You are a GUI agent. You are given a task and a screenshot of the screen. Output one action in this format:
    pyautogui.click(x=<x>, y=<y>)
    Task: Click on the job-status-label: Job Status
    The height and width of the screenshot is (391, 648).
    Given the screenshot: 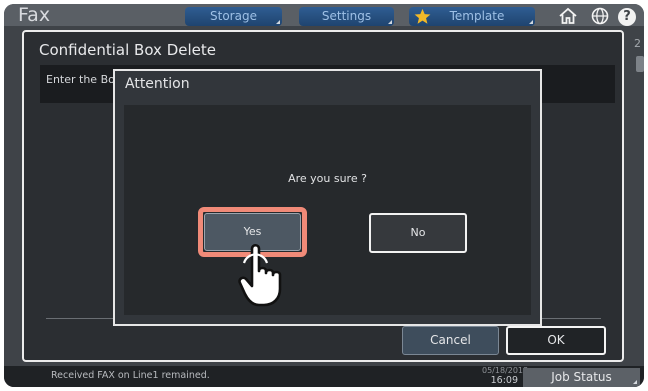 What is the action you would take?
    pyautogui.click(x=581, y=377)
    